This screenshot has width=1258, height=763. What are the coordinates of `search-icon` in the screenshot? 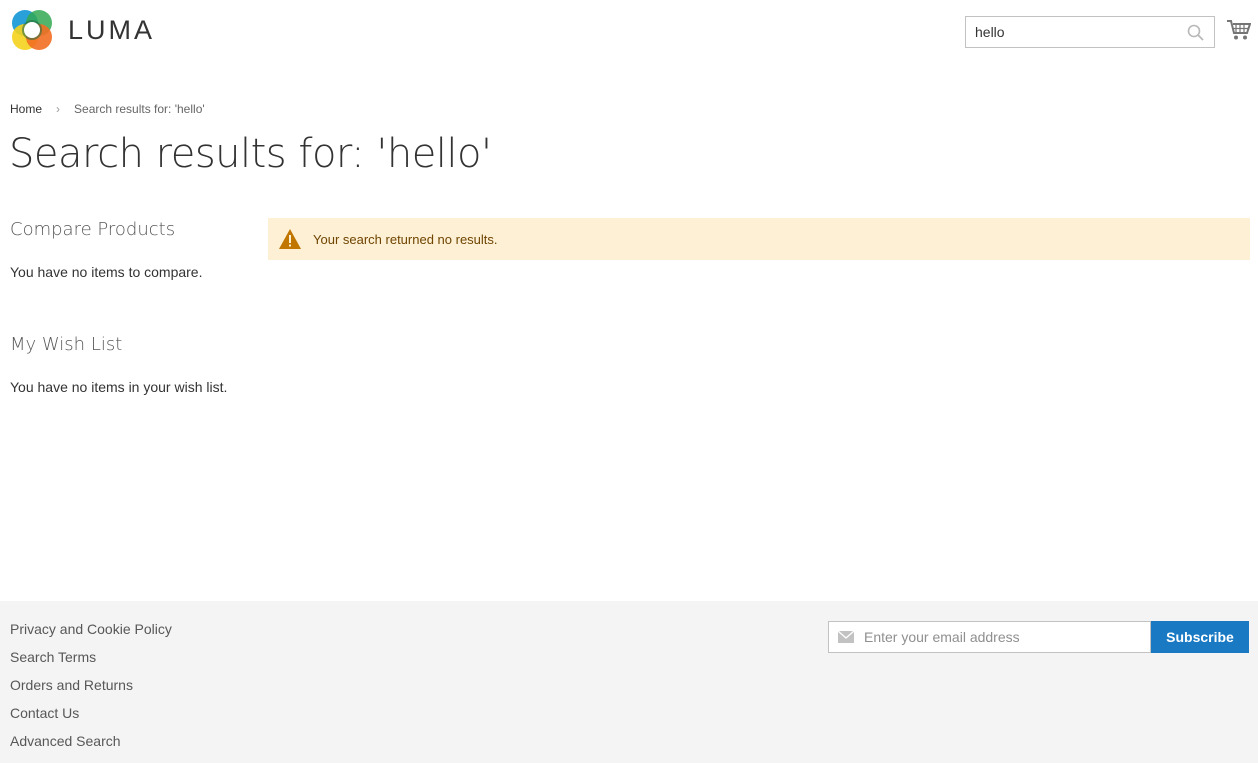 It's located at (1195, 32).